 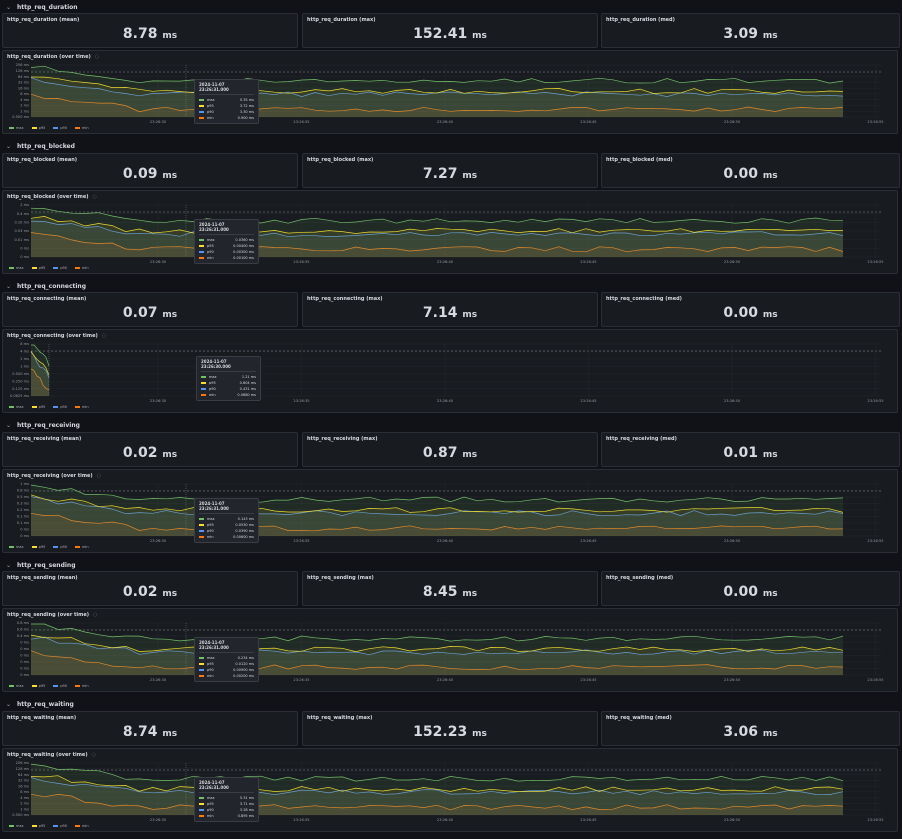 I want to click on stat-panel: http_req_sending (max) 8.45 ms, so click(x=450, y=588).